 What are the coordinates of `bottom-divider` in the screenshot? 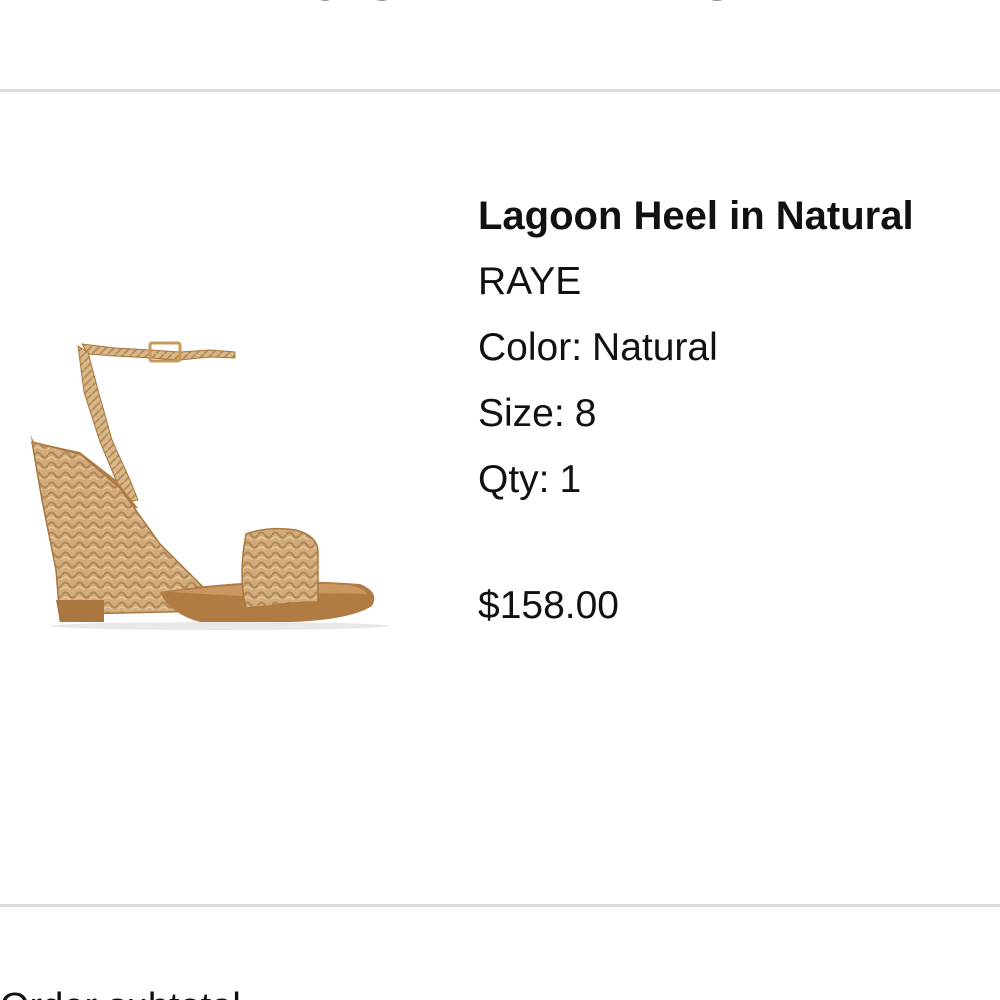 It's located at (500, 905).